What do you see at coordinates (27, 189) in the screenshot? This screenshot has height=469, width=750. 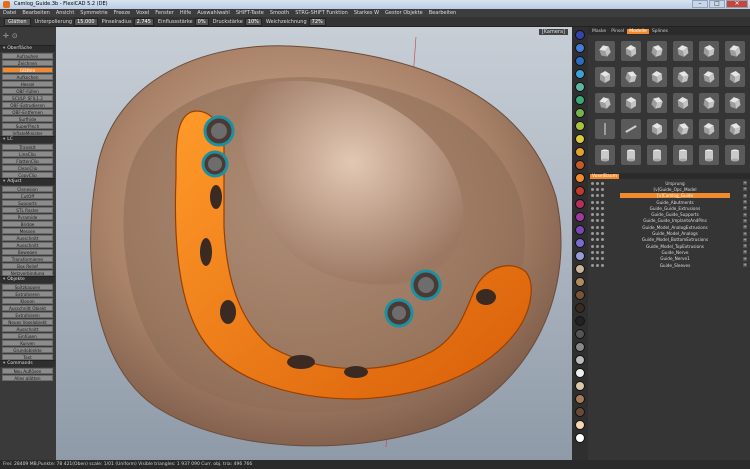 I see `tool-button: Clenesion` at bounding box center [27, 189].